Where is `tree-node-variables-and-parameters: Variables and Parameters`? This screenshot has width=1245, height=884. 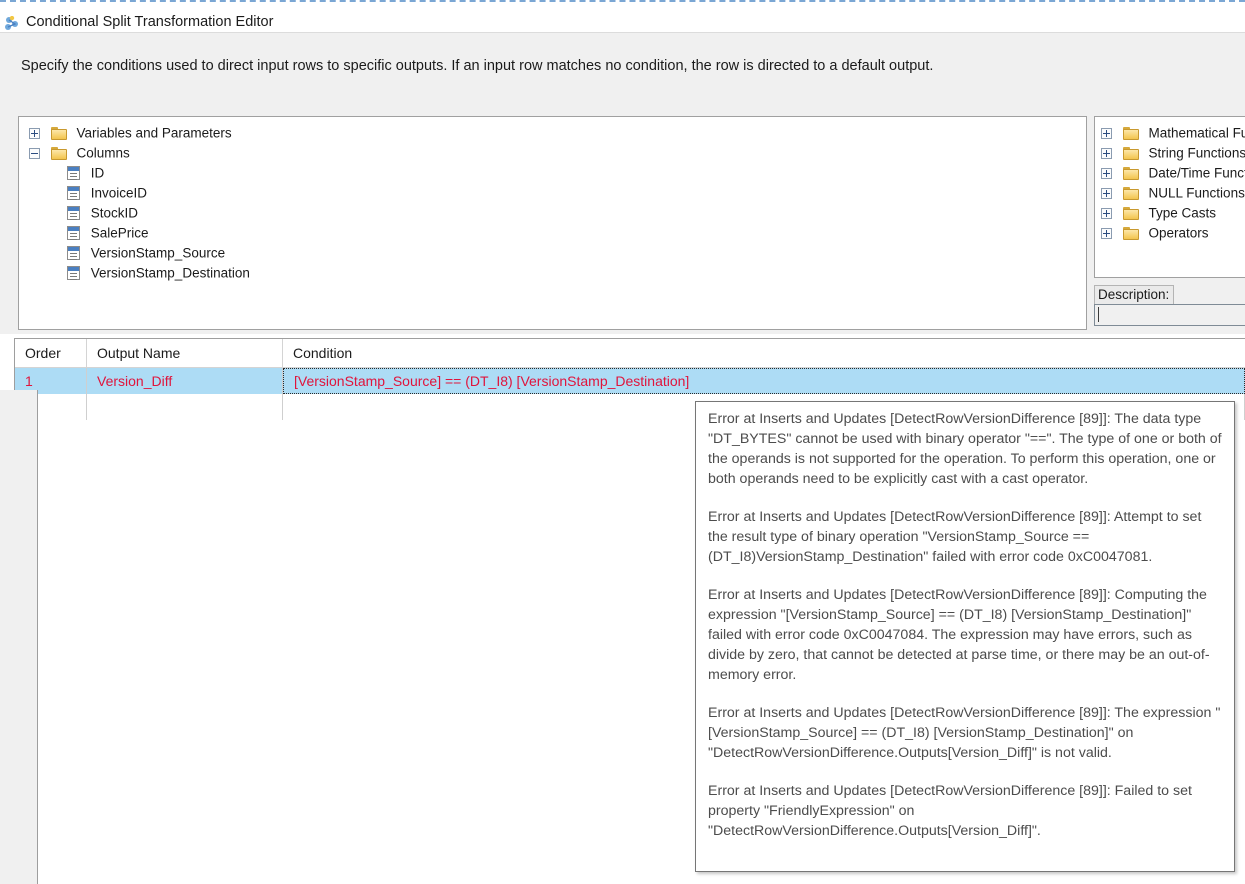 tree-node-variables-and-parameters: Variables and Parameters is located at coordinates (557, 133).